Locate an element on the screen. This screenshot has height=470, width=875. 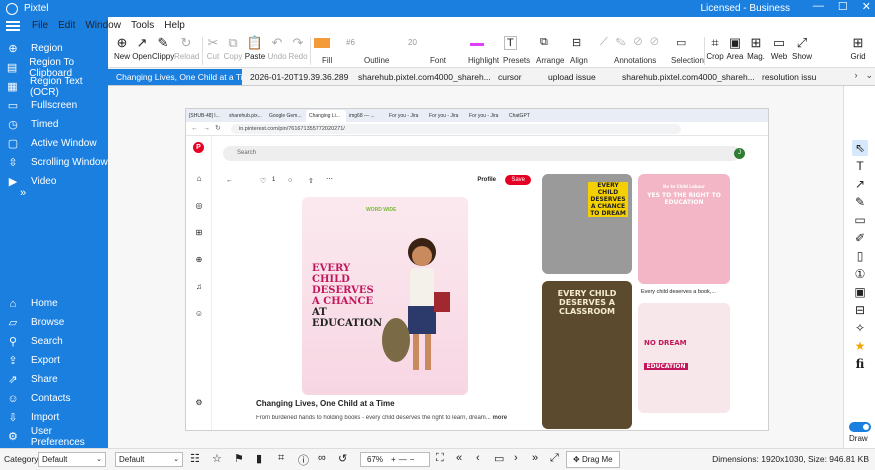
arrange-icon: ⧉ is located at coordinates (544, 42).